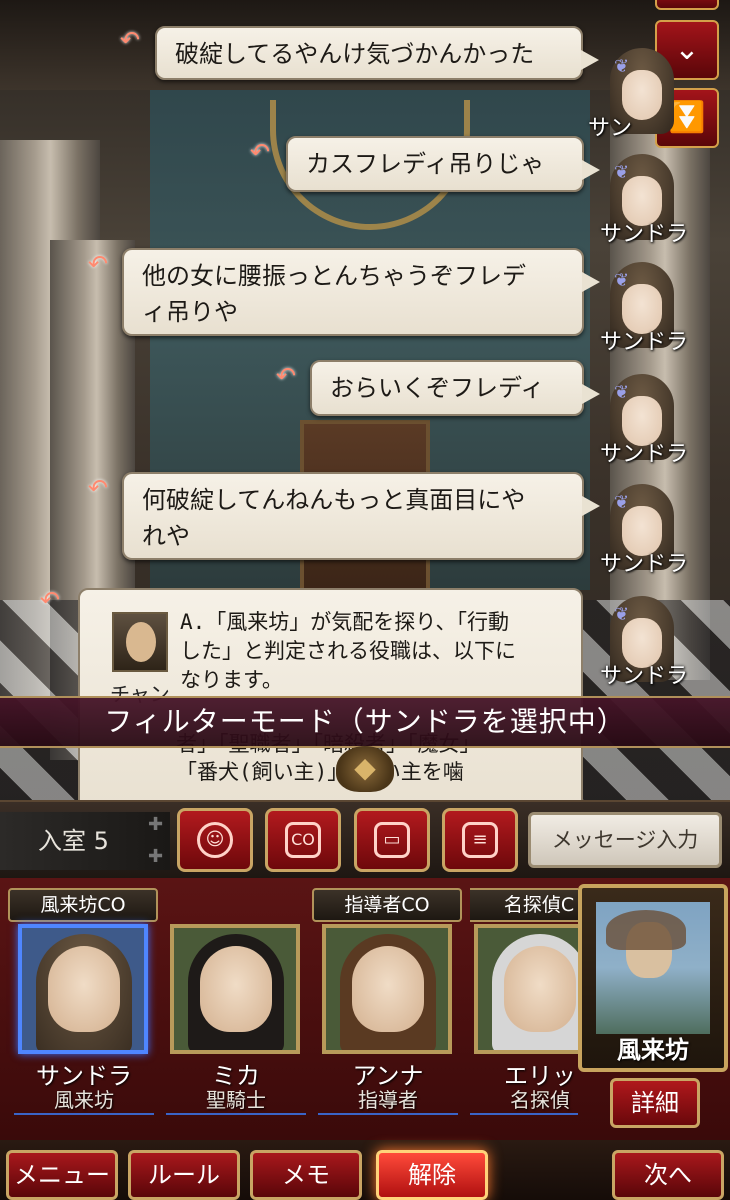 The height and width of the screenshot is (1200, 730). I want to click on emote-button: ☺, so click(215, 840).